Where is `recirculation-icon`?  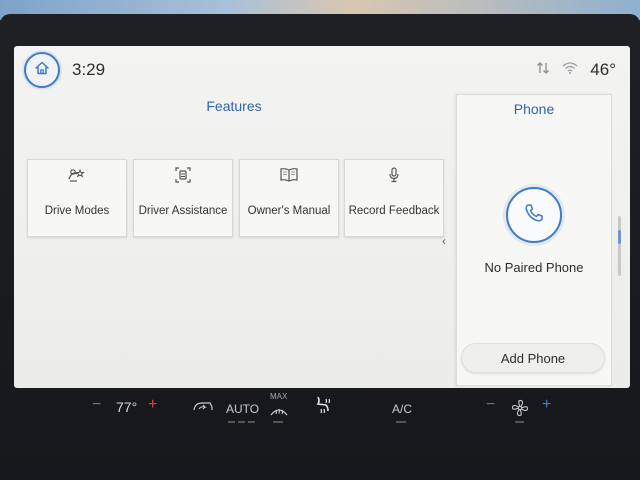 recirculation-icon is located at coordinates (203, 409).